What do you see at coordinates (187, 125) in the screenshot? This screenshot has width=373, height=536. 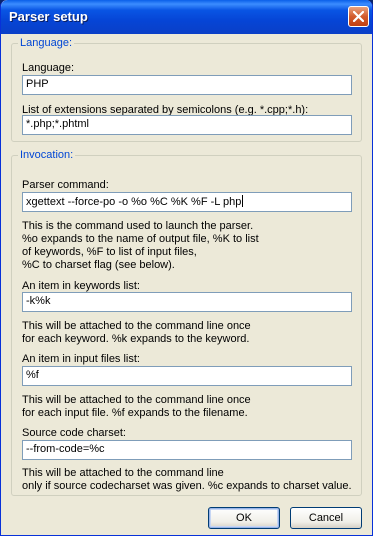 I see `extensions-field: *.php;*.phtml` at bounding box center [187, 125].